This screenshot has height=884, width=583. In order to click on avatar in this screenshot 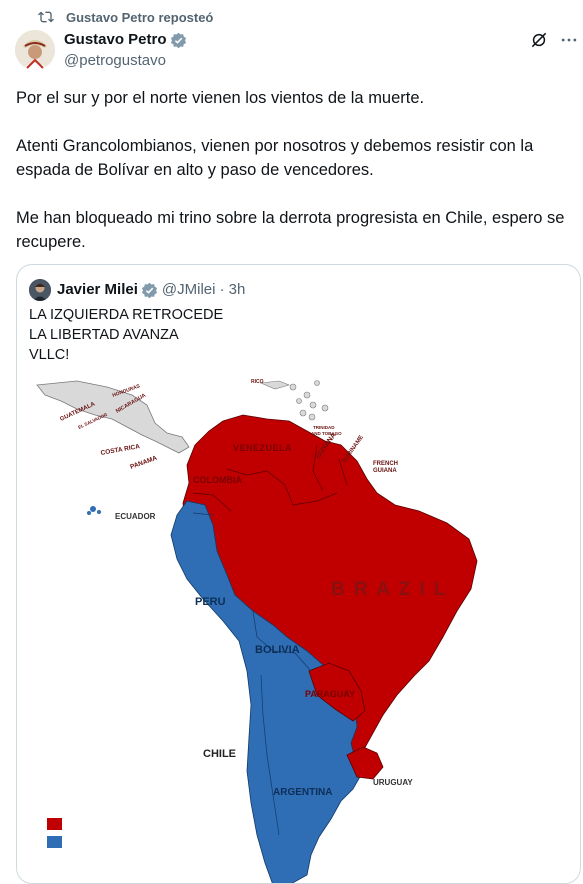, I will do `click(35, 50)`.